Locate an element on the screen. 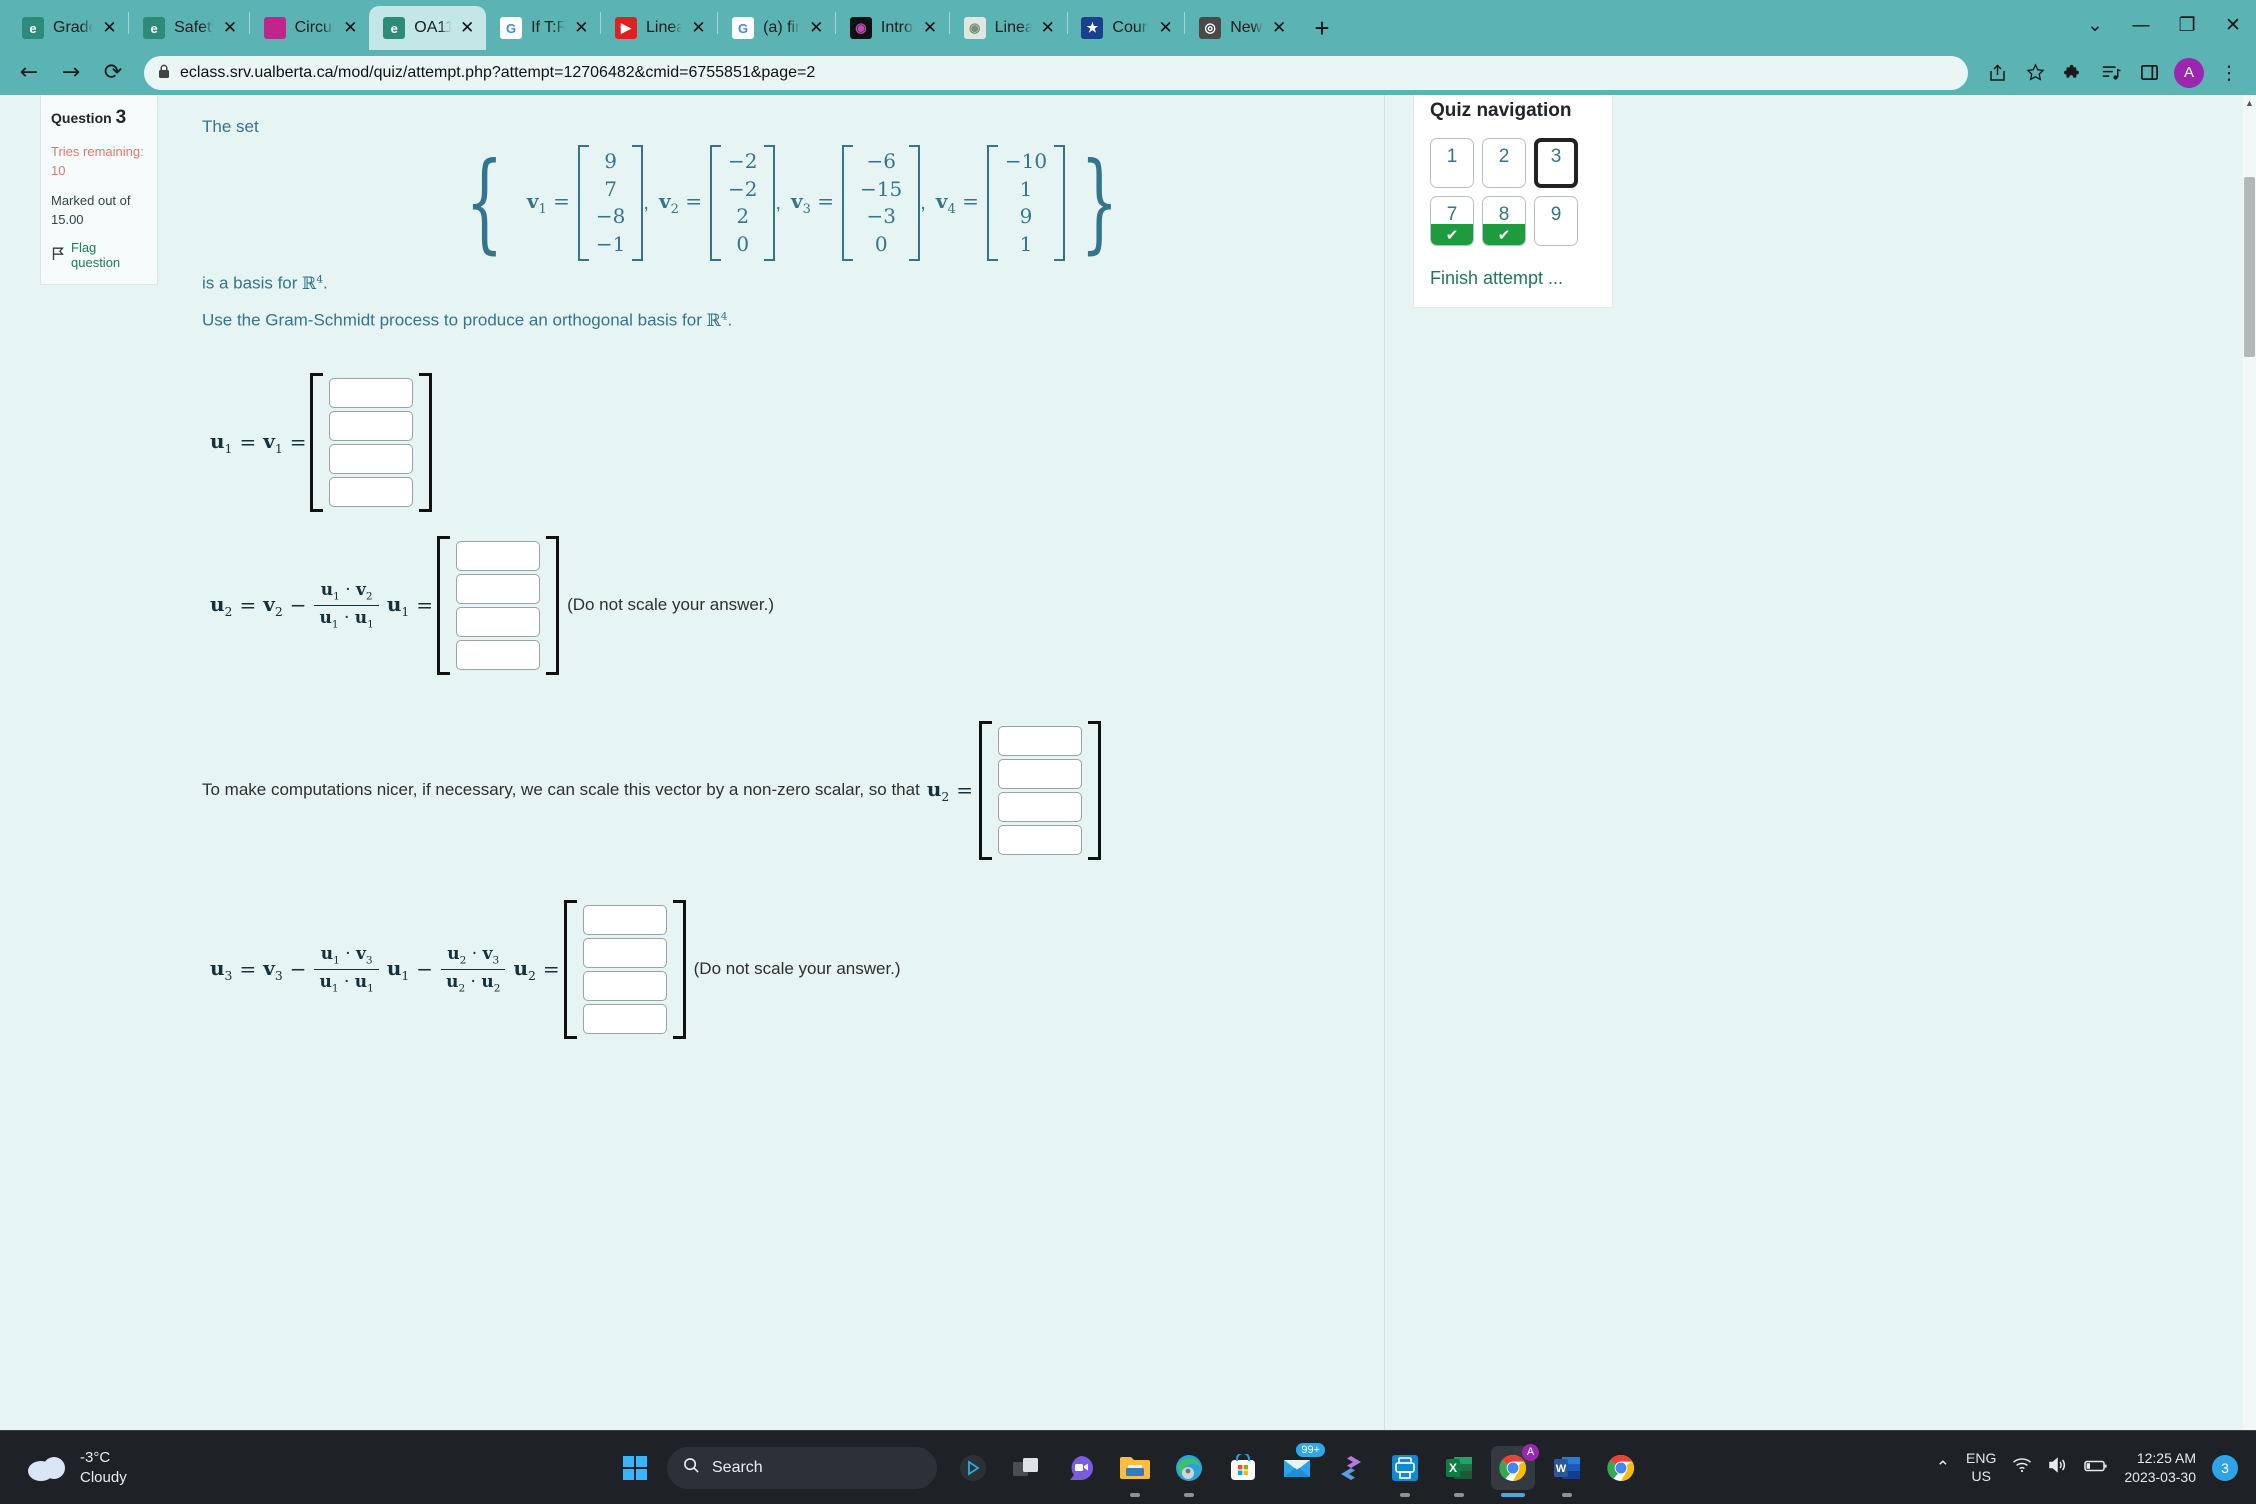 This screenshot has height=1504, width=2256. quiz-nav-button-1: 1 is located at coordinates (1452, 163).